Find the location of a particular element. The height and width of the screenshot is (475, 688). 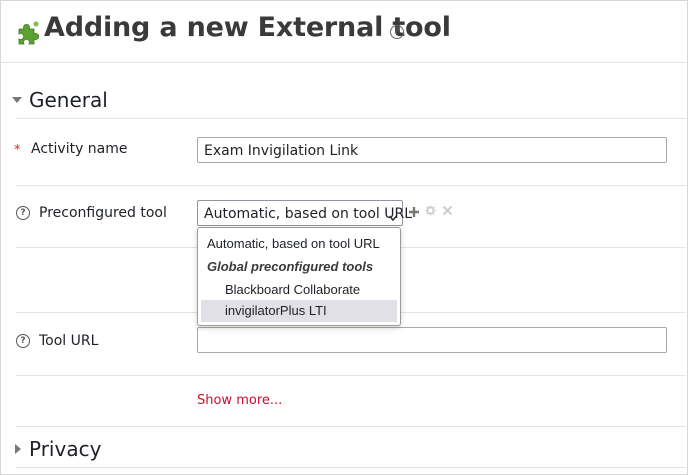

section-general-header: General is located at coordinates (68, 100).